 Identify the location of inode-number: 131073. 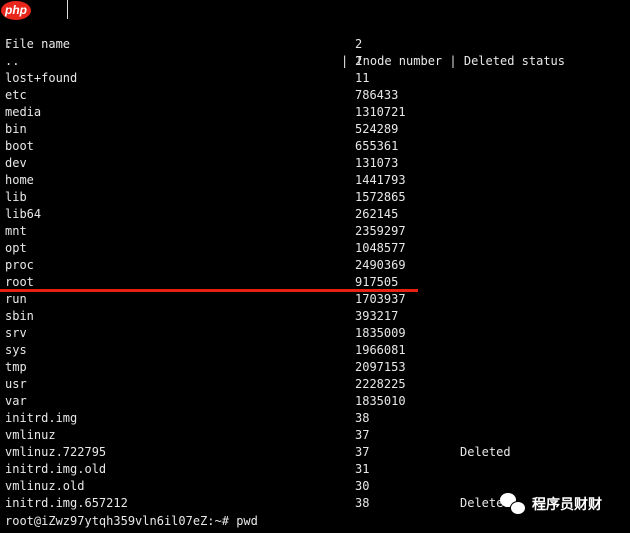
(377, 163).